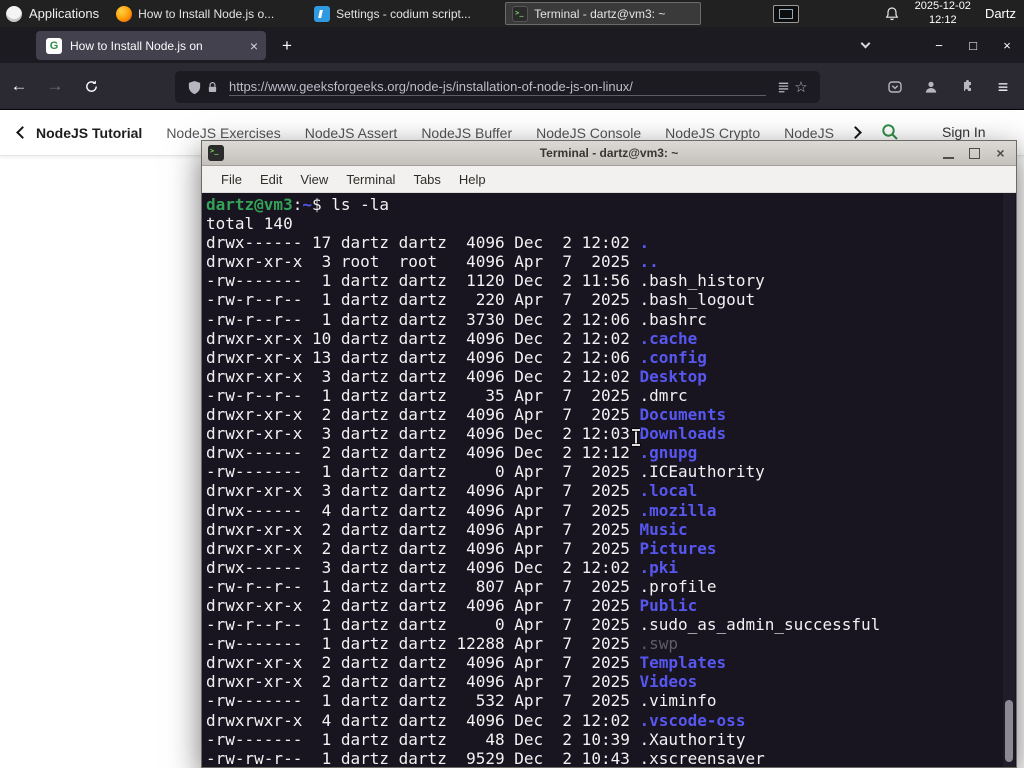  What do you see at coordinates (697, 300) in the screenshot?
I see `file-name: .bash_logout` at bounding box center [697, 300].